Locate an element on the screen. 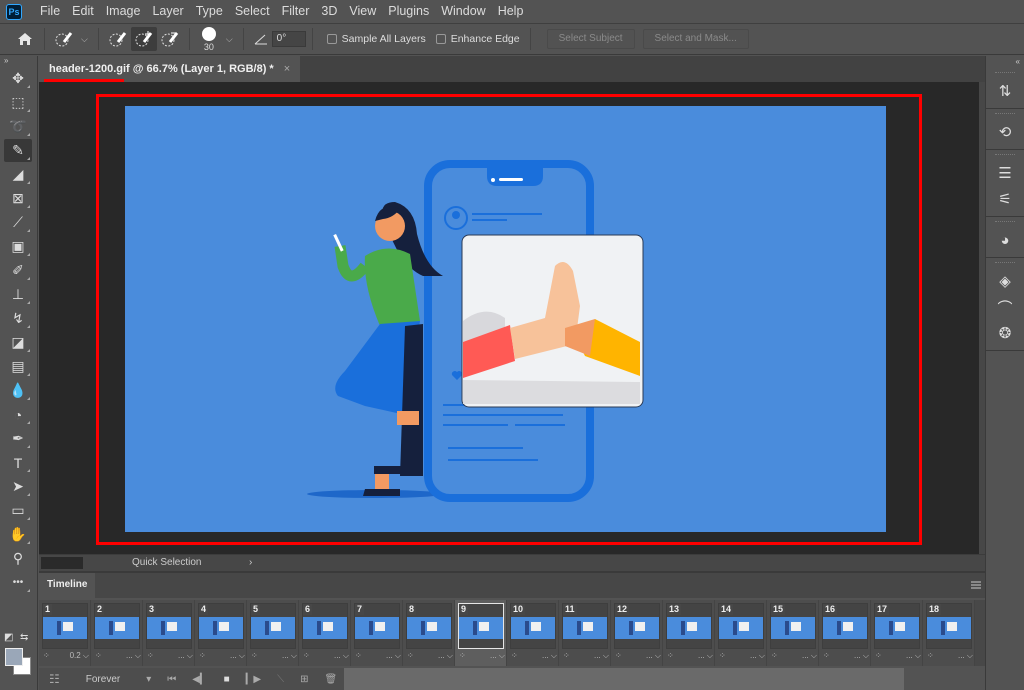 This screenshot has width=1024, height=690. menu-file: File is located at coordinates (50, 11).